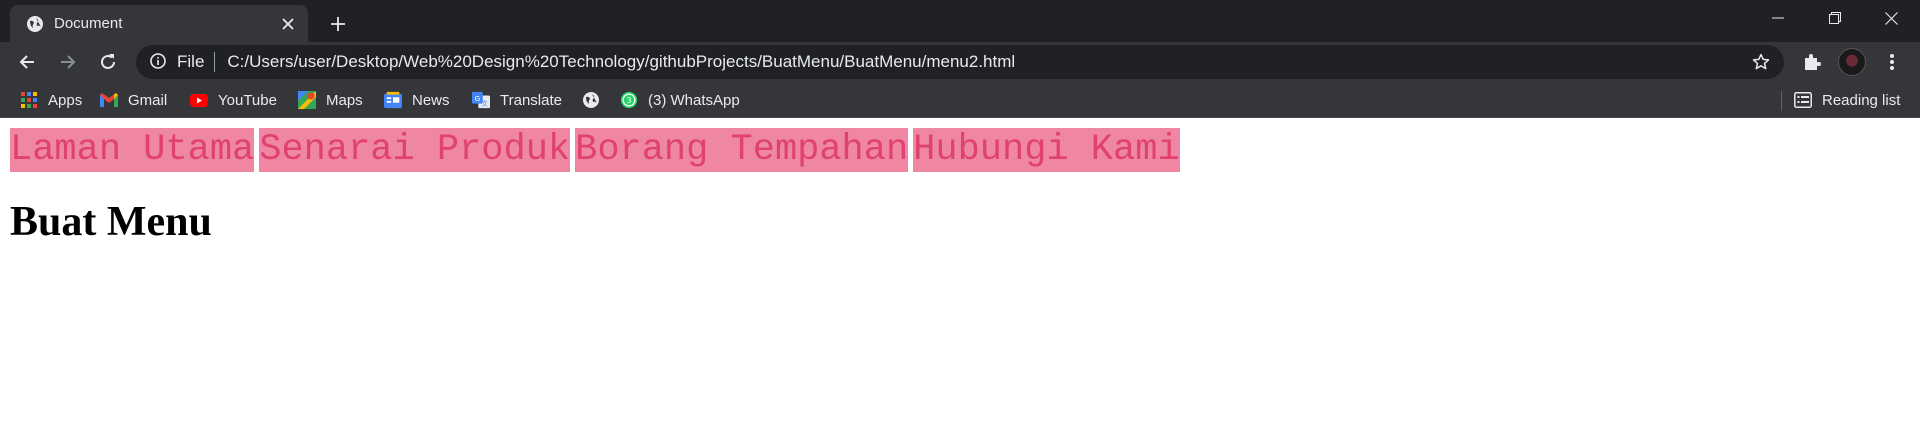 The image size is (1920, 421). Describe the element at coordinates (247, 100) in the screenshot. I see `bookmark-label: YouTube` at that location.